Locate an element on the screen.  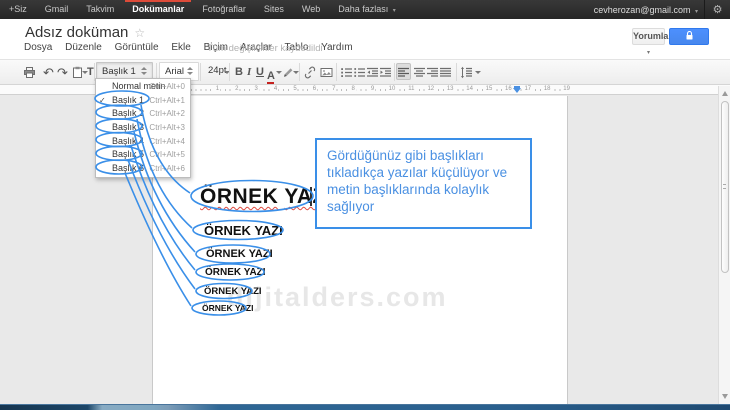
menu-item-heading4: Başlık 4 Ctrl+Alt+4 is located at coordinates (143, 142).